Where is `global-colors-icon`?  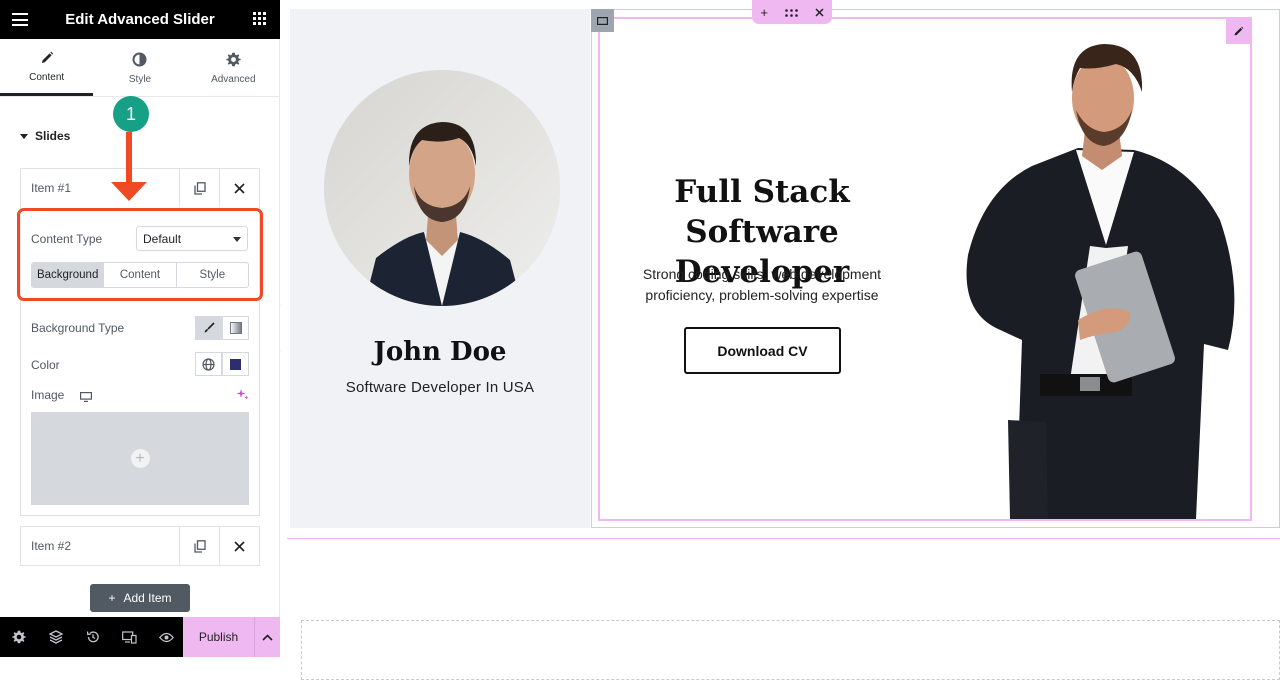
global-colors-icon is located at coordinates (208, 364).